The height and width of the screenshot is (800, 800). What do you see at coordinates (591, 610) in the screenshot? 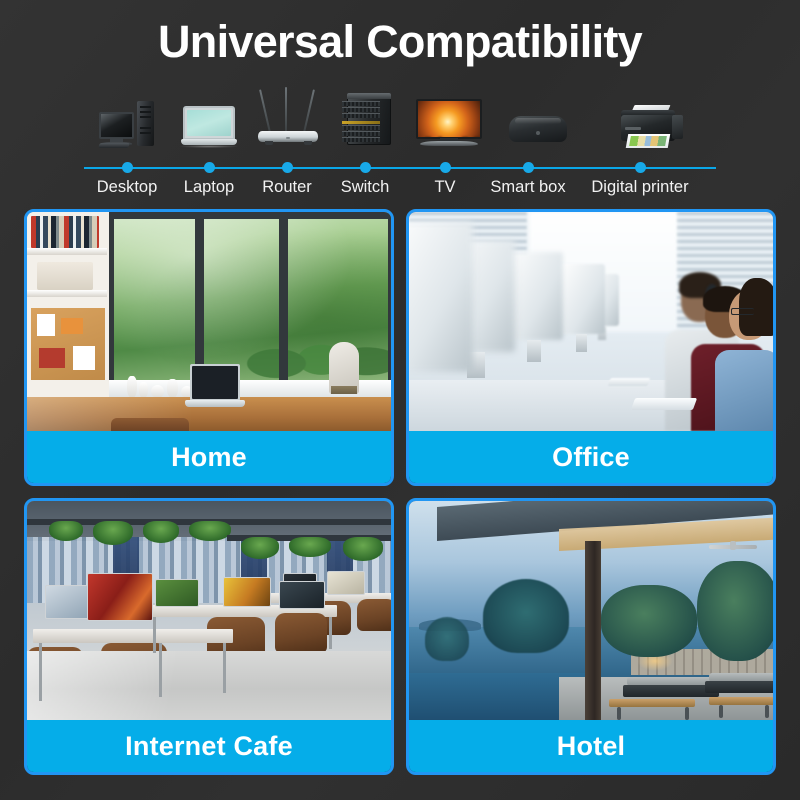
I see `scenario-photo-hotel` at bounding box center [591, 610].